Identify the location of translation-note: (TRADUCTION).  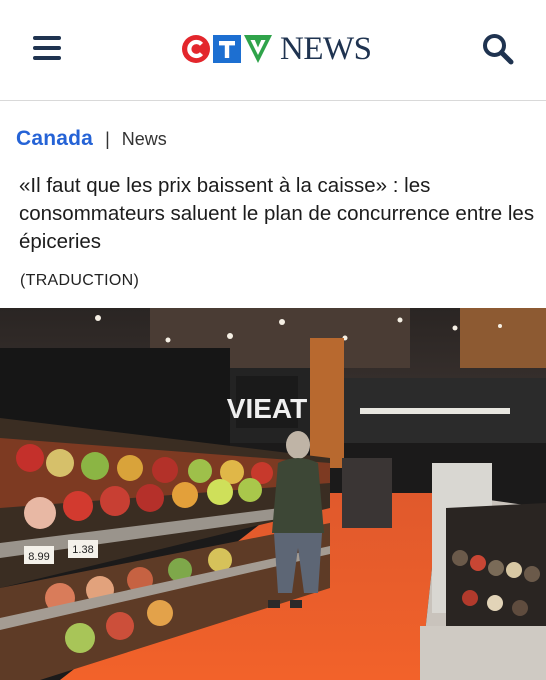
(80, 280).